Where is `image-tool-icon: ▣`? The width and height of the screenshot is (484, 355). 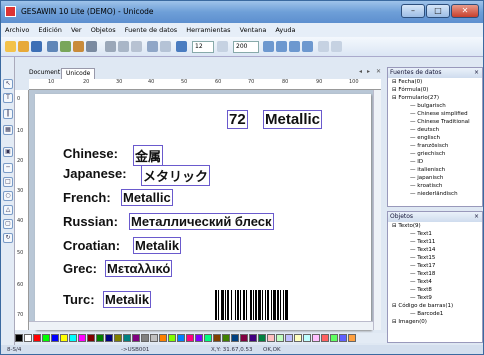 image-tool-icon: ▣ is located at coordinates (8, 152).